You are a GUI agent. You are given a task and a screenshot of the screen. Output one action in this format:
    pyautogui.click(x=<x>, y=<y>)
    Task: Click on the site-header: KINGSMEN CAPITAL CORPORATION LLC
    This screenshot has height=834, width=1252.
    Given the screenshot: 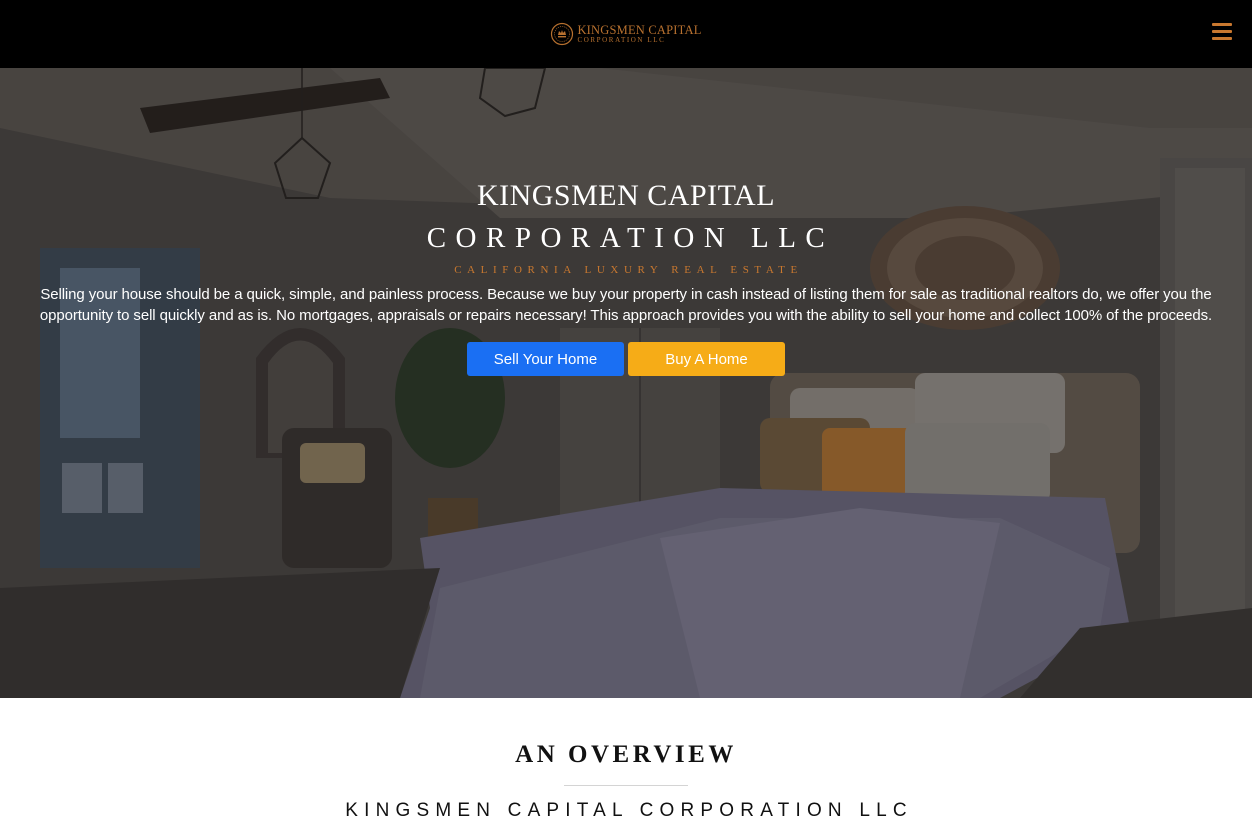 What is the action you would take?
    pyautogui.click(x=626, y=34)
    